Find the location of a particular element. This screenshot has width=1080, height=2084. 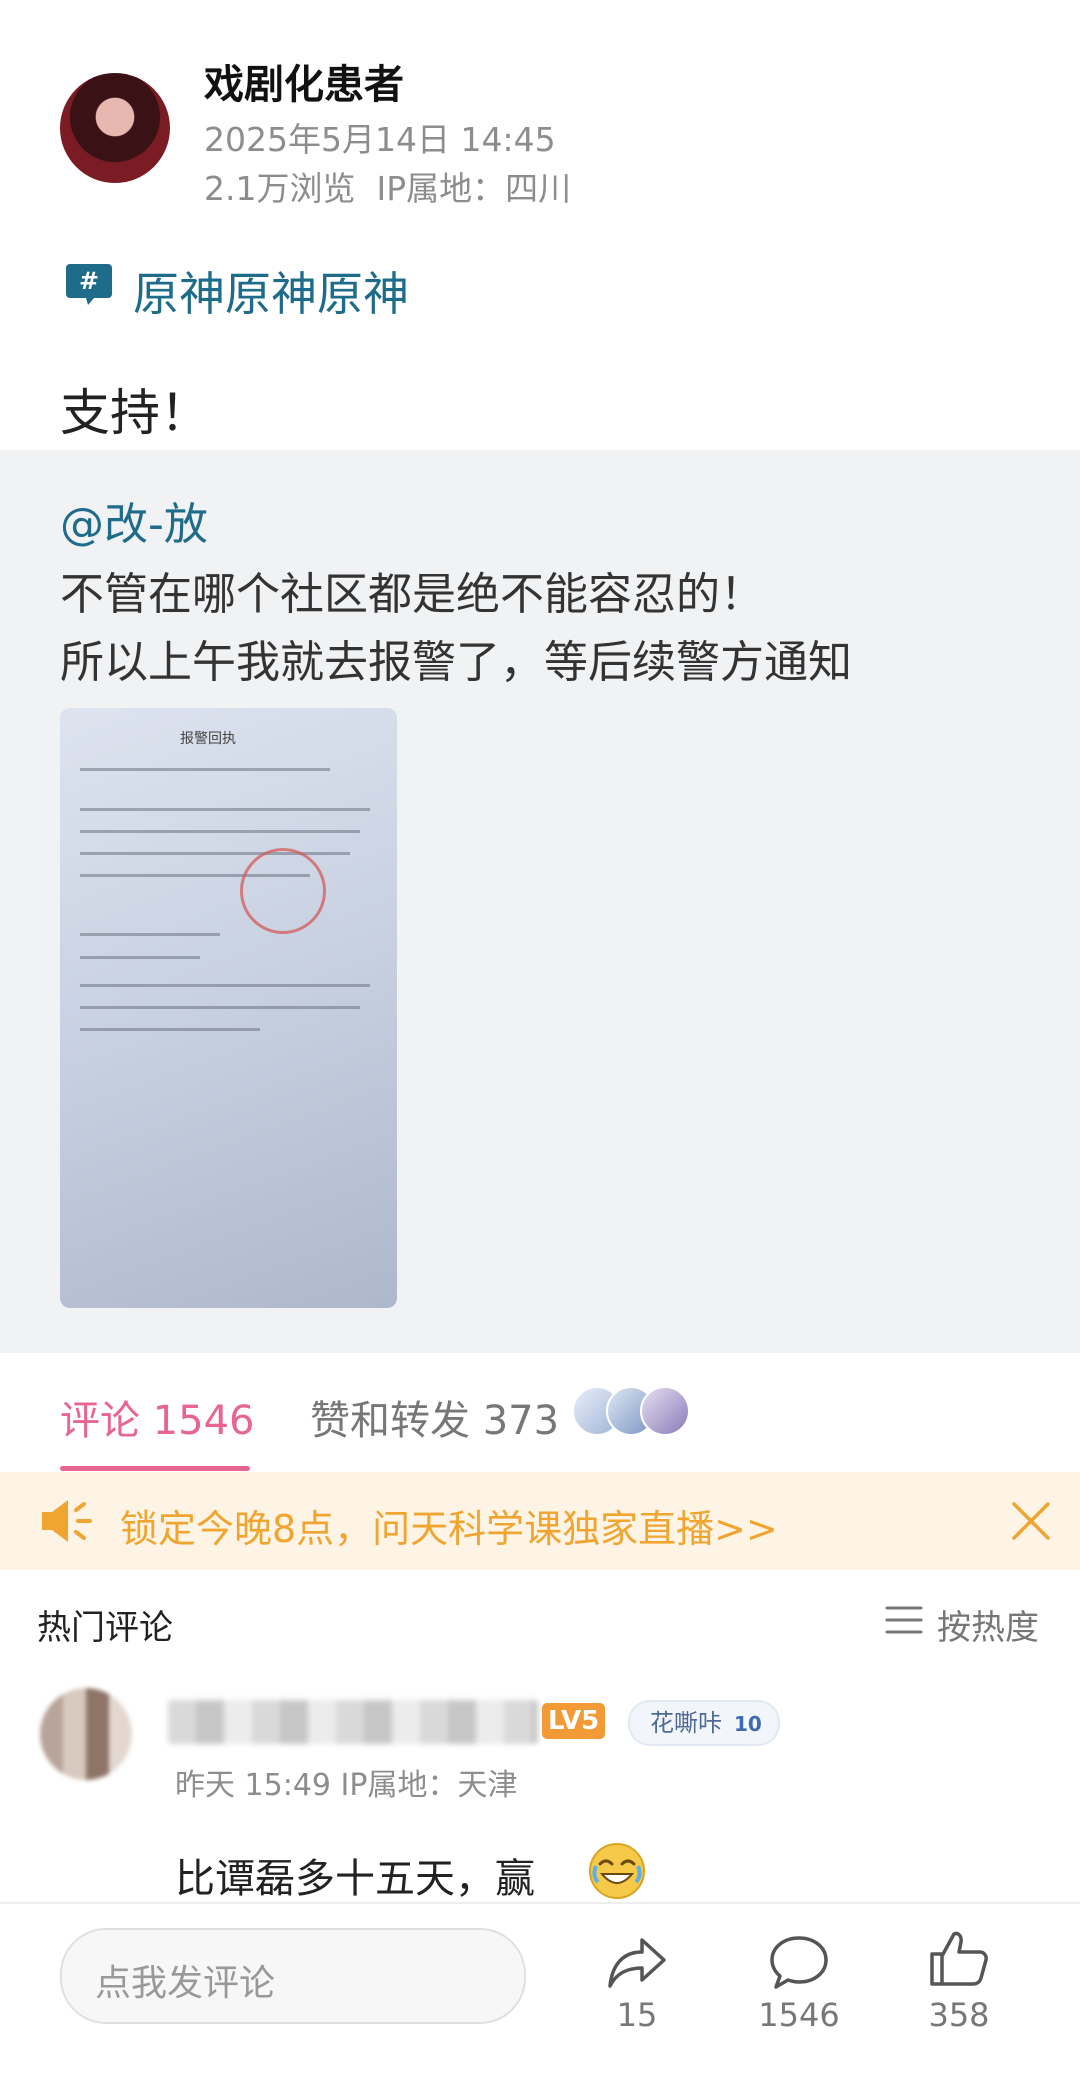

comment-count: 1546 is located at coordinates (799, 2015).